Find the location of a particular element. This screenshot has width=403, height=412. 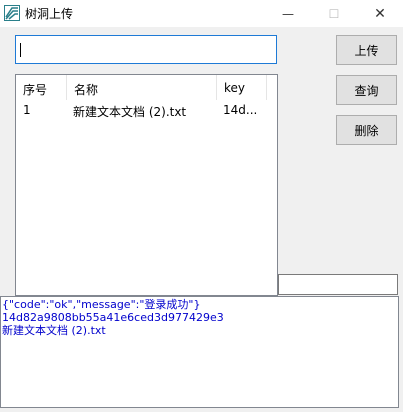

close-icon: ✕ is located at coordinates (380, 13).